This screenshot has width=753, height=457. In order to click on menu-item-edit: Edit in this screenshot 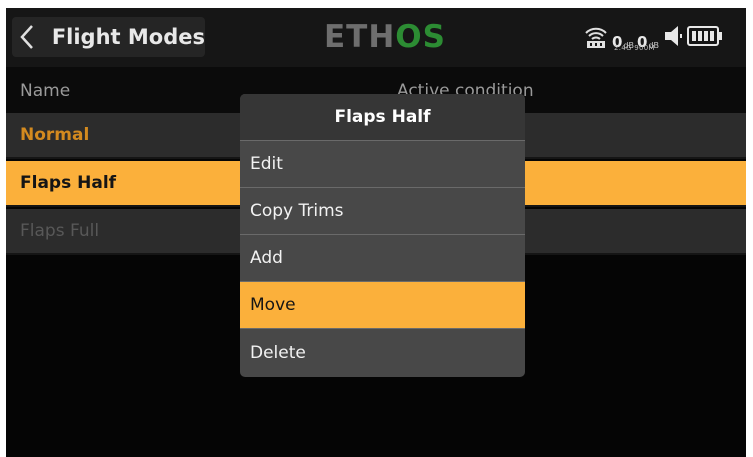, I will do `click(382, 164)`.